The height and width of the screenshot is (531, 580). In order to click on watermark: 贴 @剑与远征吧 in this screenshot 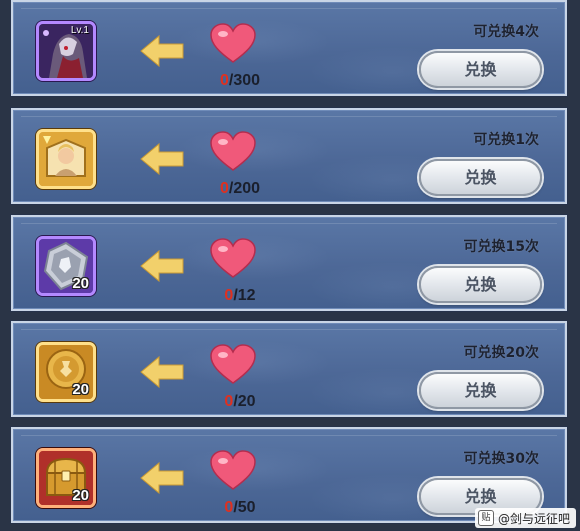, I will do `click(525, 518)`.